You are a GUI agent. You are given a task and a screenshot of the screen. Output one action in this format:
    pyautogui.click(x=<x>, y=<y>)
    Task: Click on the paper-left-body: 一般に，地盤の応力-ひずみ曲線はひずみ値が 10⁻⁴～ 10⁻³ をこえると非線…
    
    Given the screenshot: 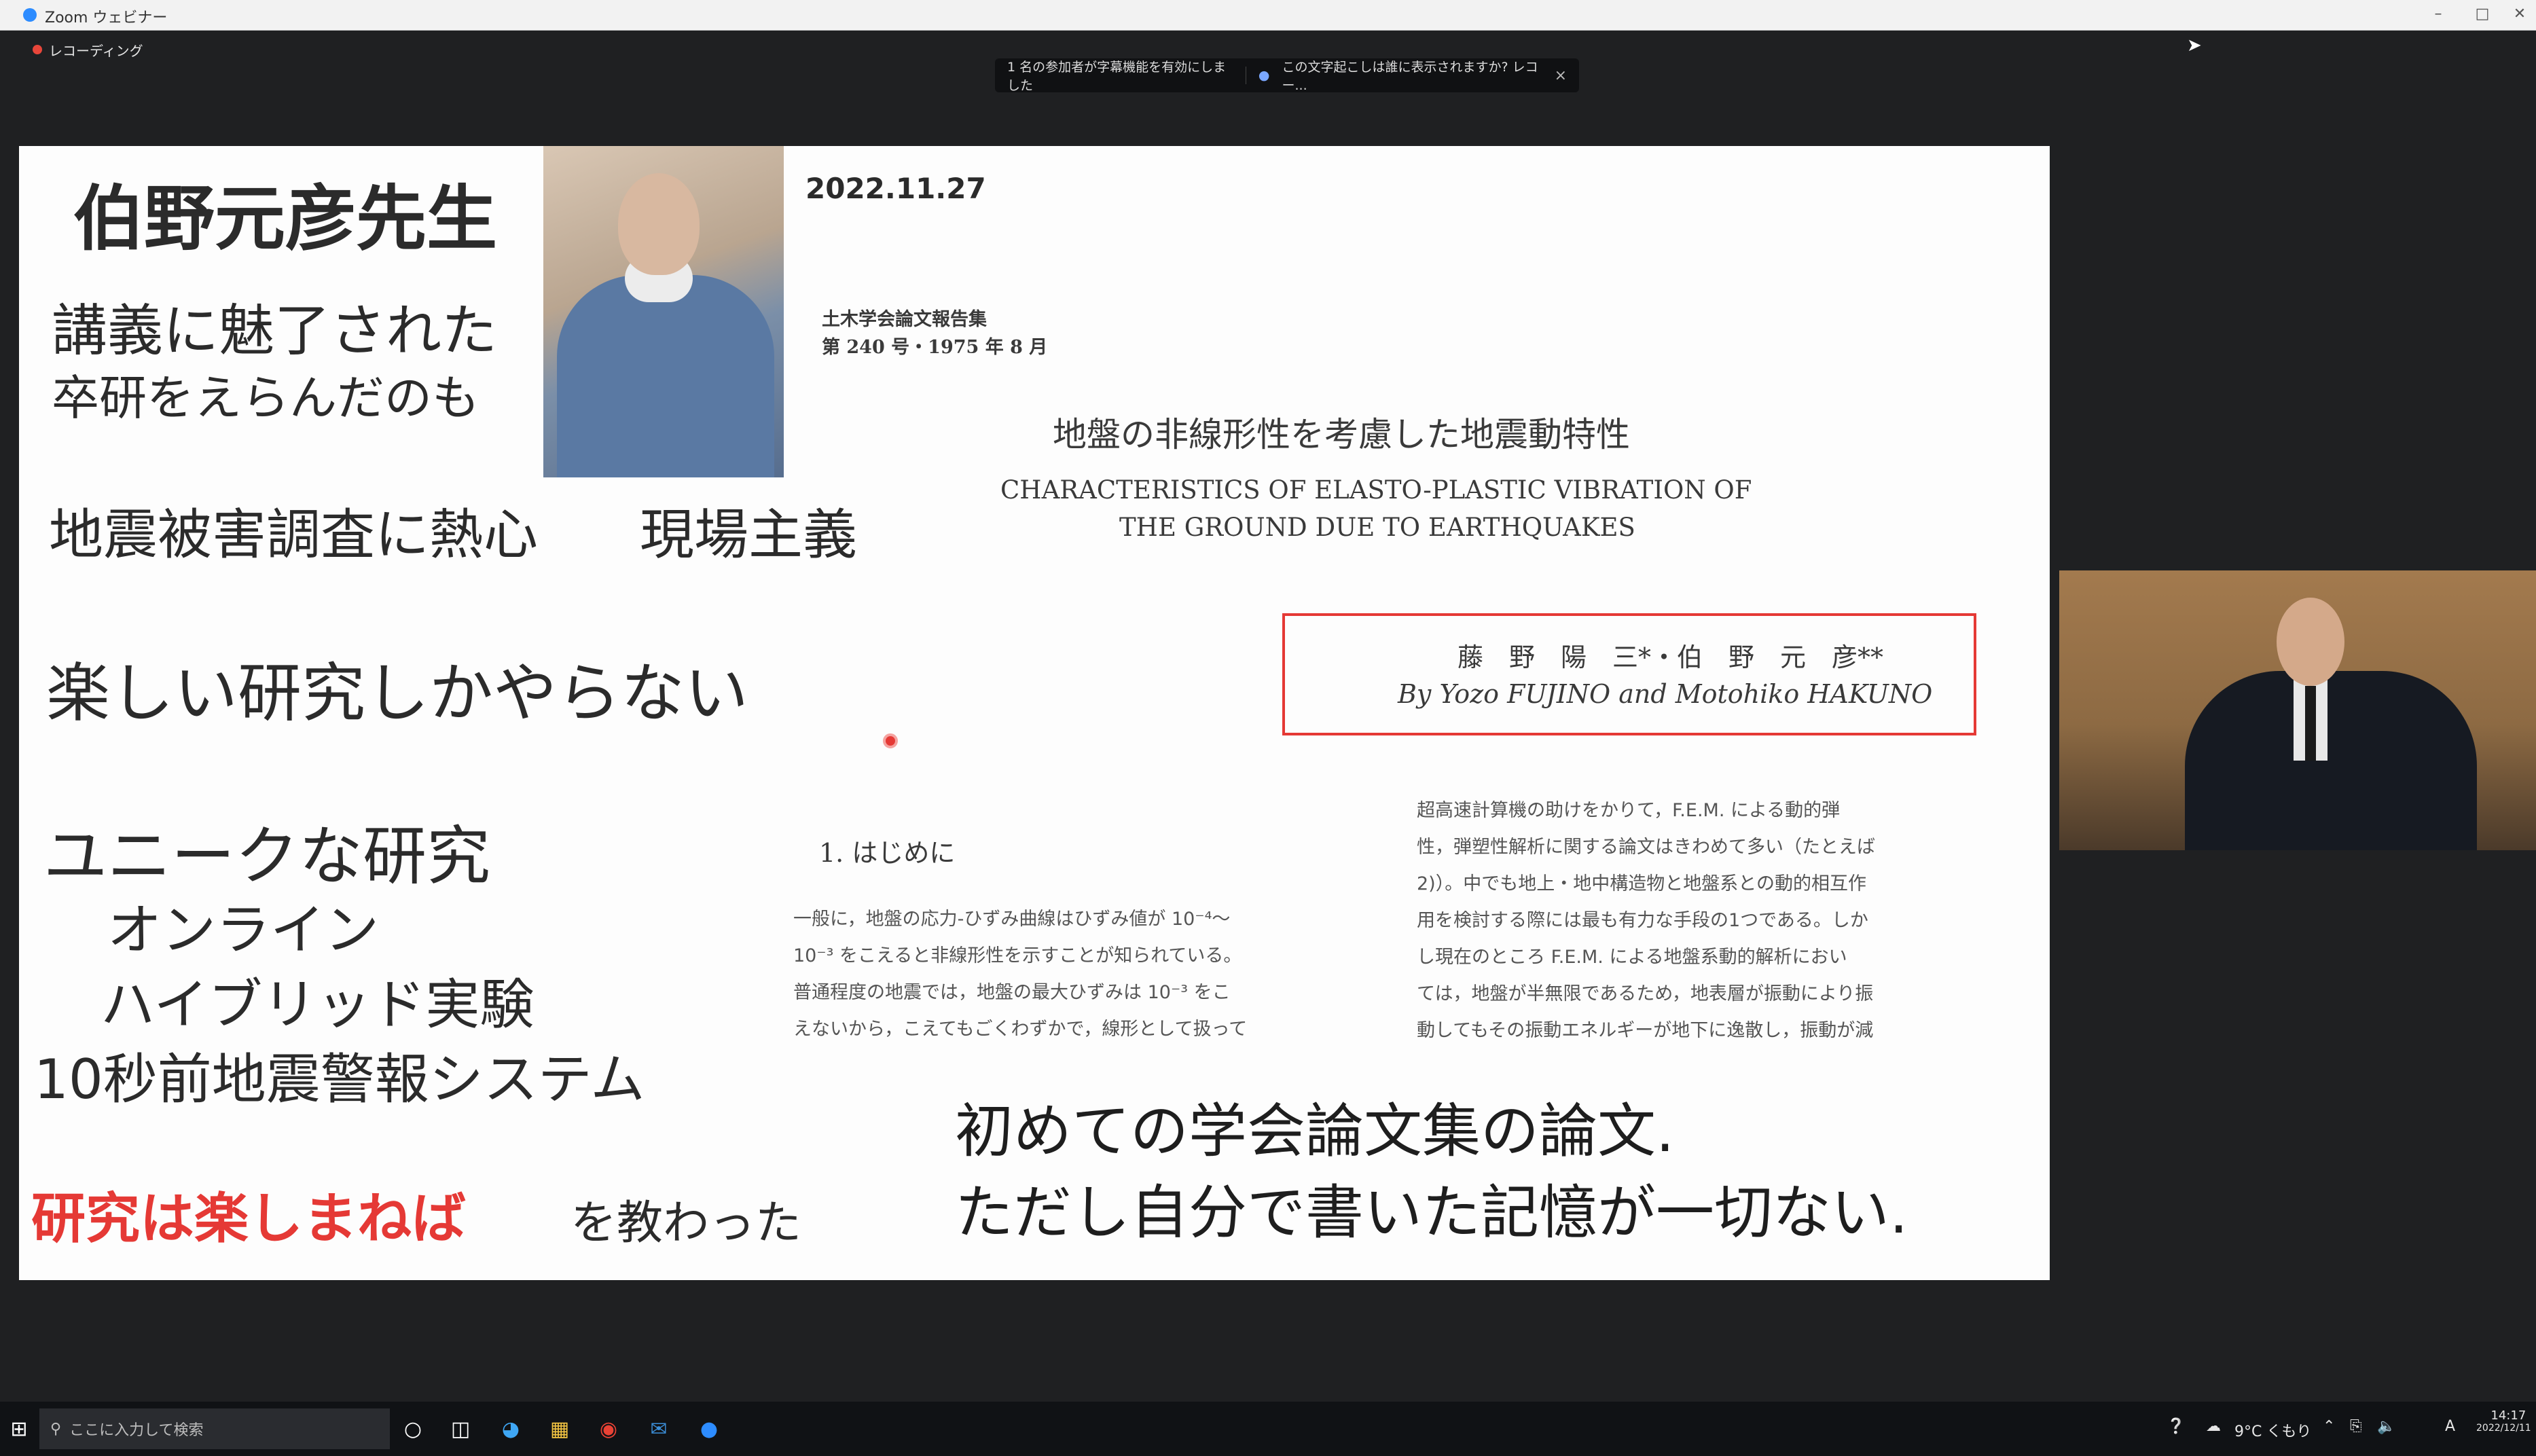 What is the action you would take?
    pyautogui.click(x=1092, y=971)
    